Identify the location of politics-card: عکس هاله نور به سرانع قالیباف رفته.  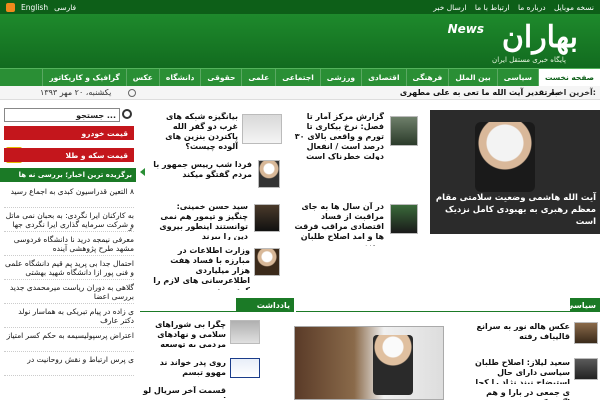
(537, 335).